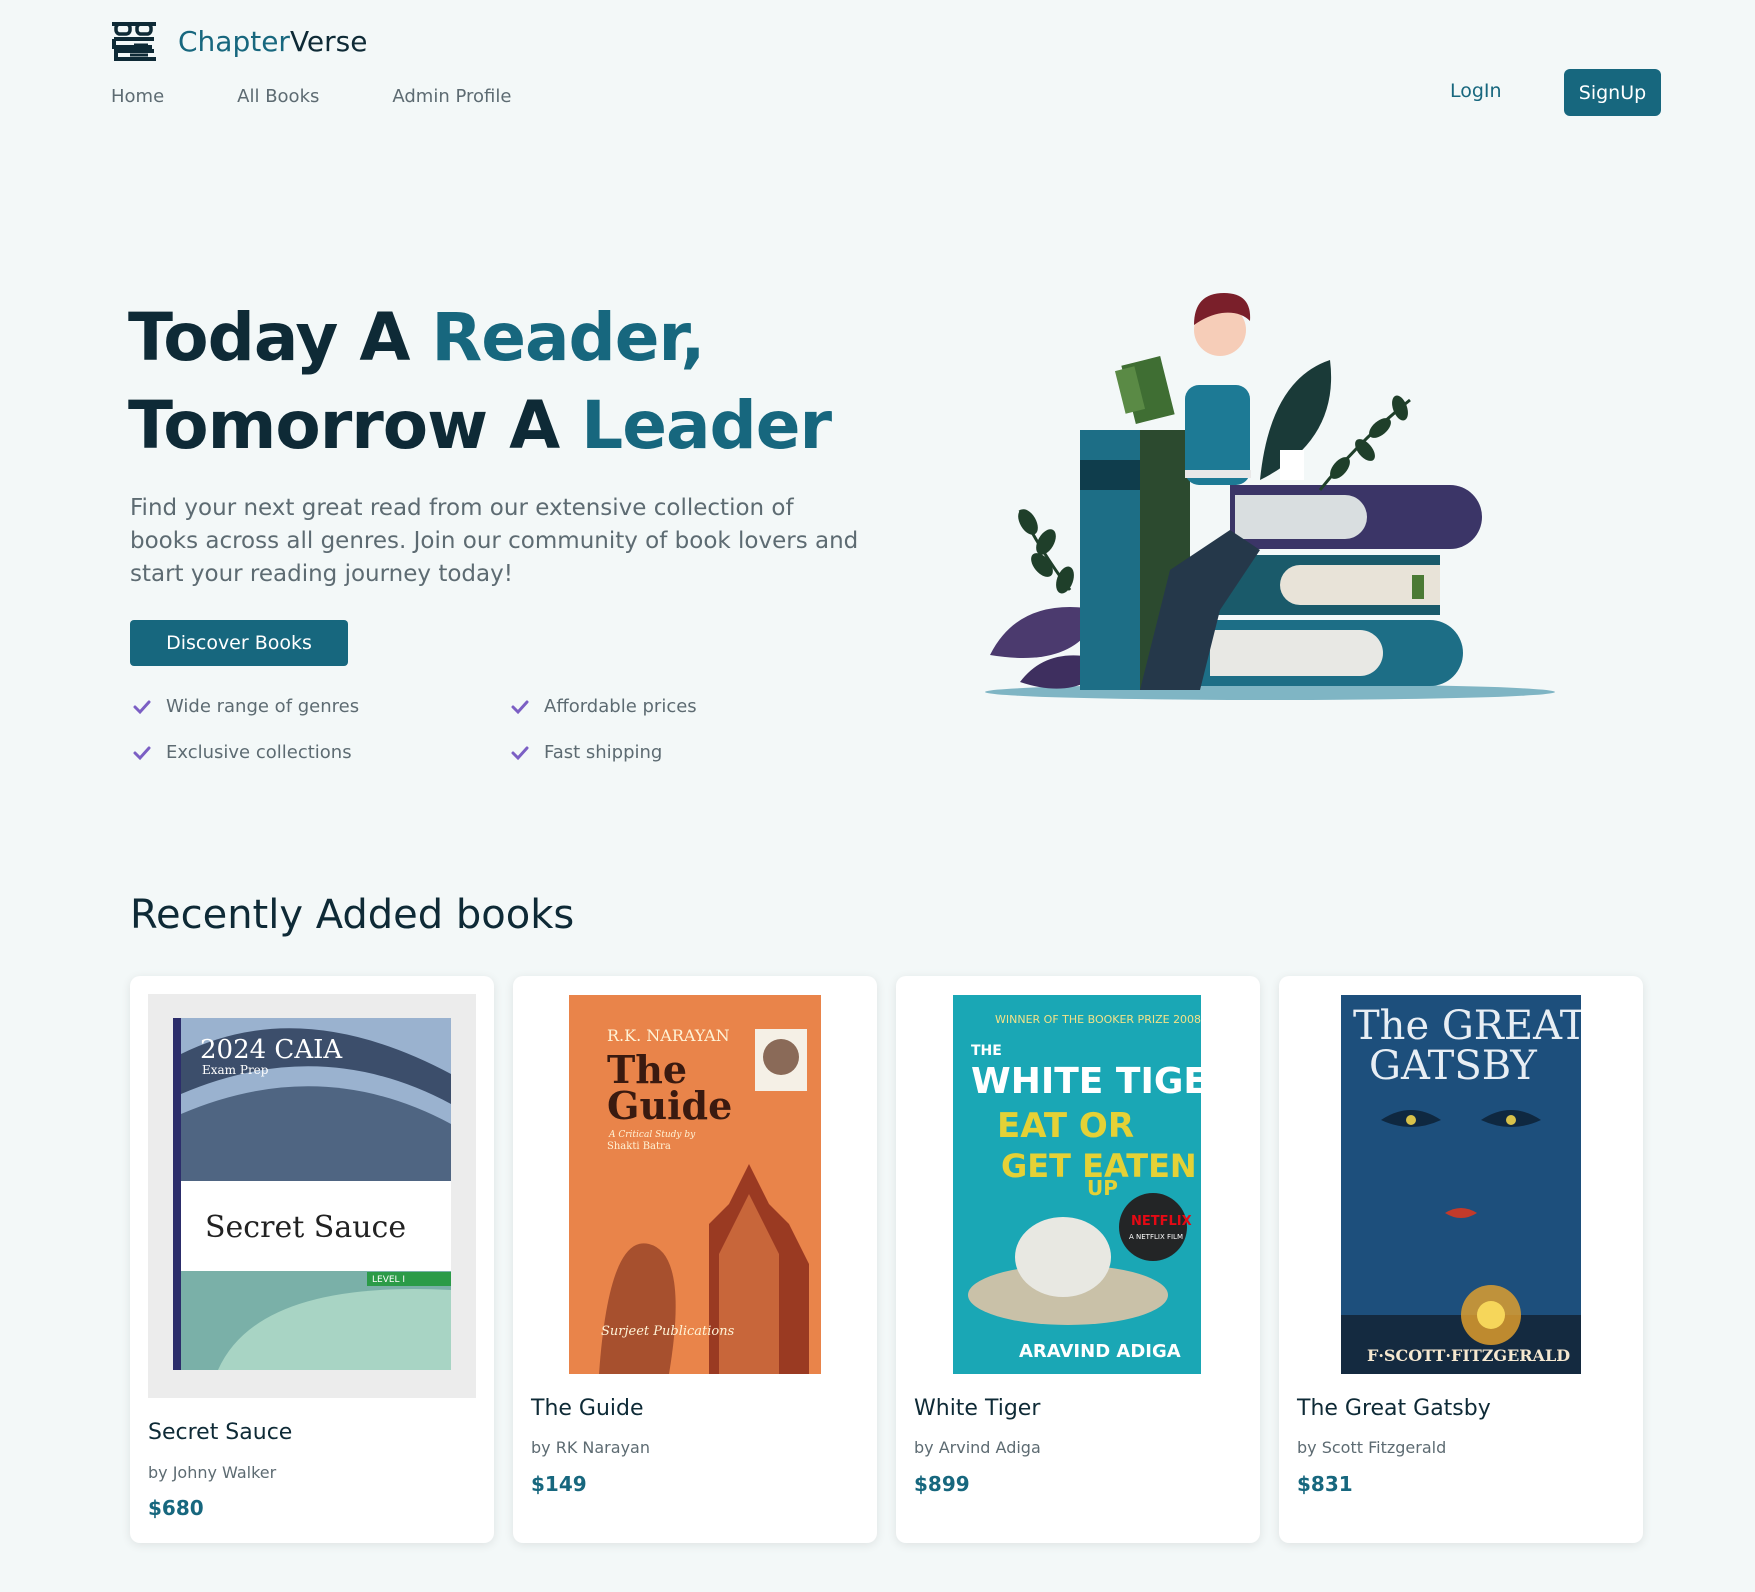 The width and height of the screenshot is (1755, 1592). I want to click on svg-text: GATSBY, so click(1453, 1066).